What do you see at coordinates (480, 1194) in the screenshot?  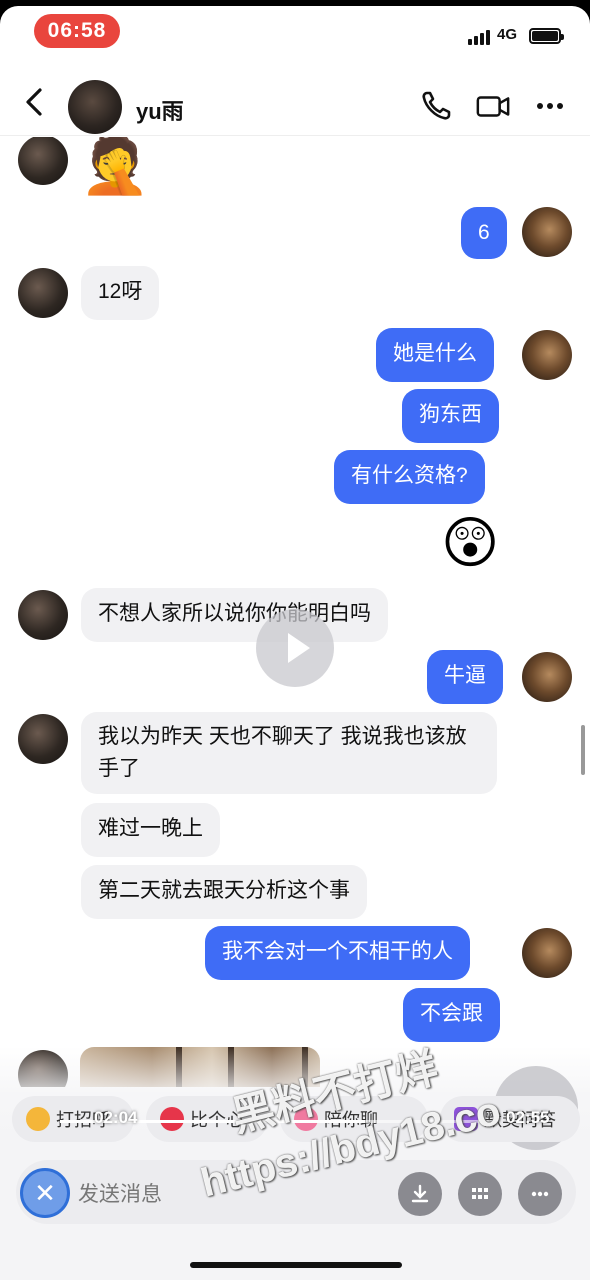 I see `grid-icon` at bounding box center [480, 1194].